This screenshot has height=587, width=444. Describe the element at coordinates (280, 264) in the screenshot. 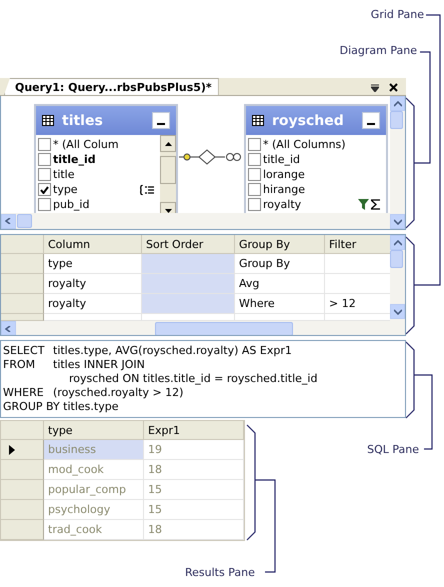

I see `grid-cell: Group By` at that location.